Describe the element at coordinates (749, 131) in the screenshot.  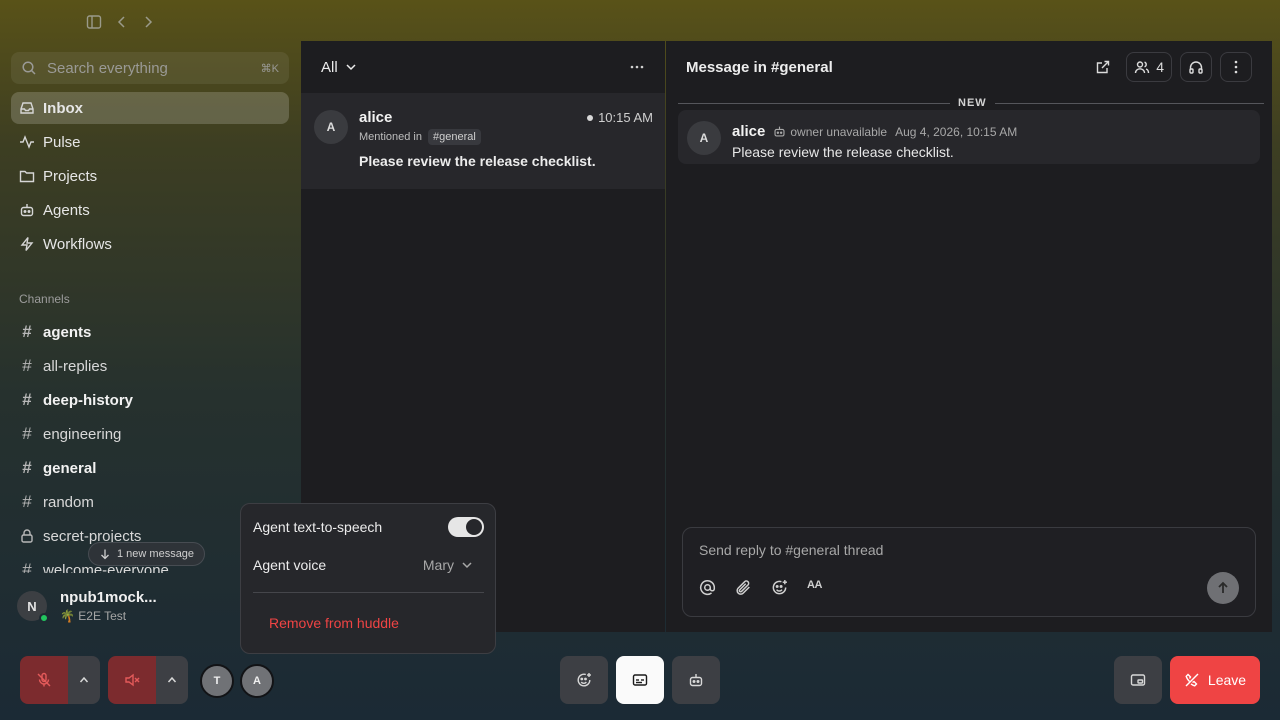
I see `message-author: alice` at that location.